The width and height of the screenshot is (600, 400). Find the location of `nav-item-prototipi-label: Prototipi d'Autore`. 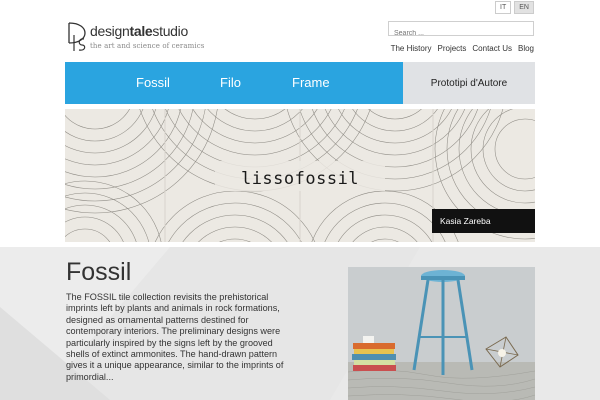

nav-item-prototipi-label: Prototipi d'Autore is located at coordinates (469, 83).